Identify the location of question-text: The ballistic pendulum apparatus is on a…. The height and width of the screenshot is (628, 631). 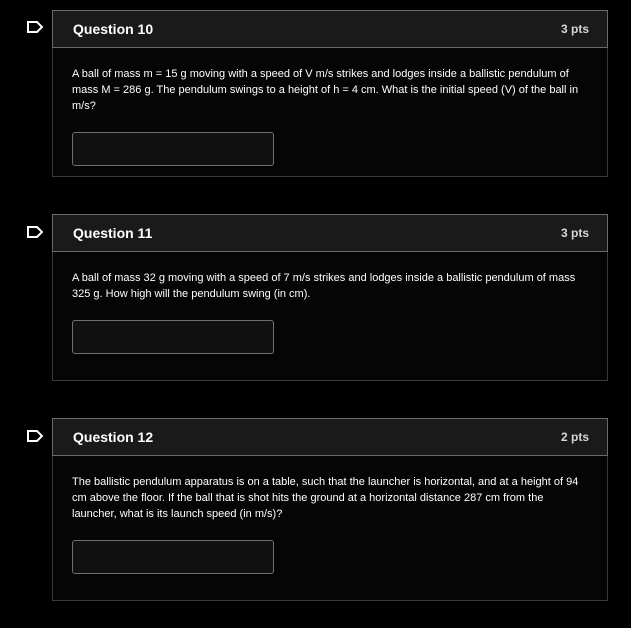
(325, 498).